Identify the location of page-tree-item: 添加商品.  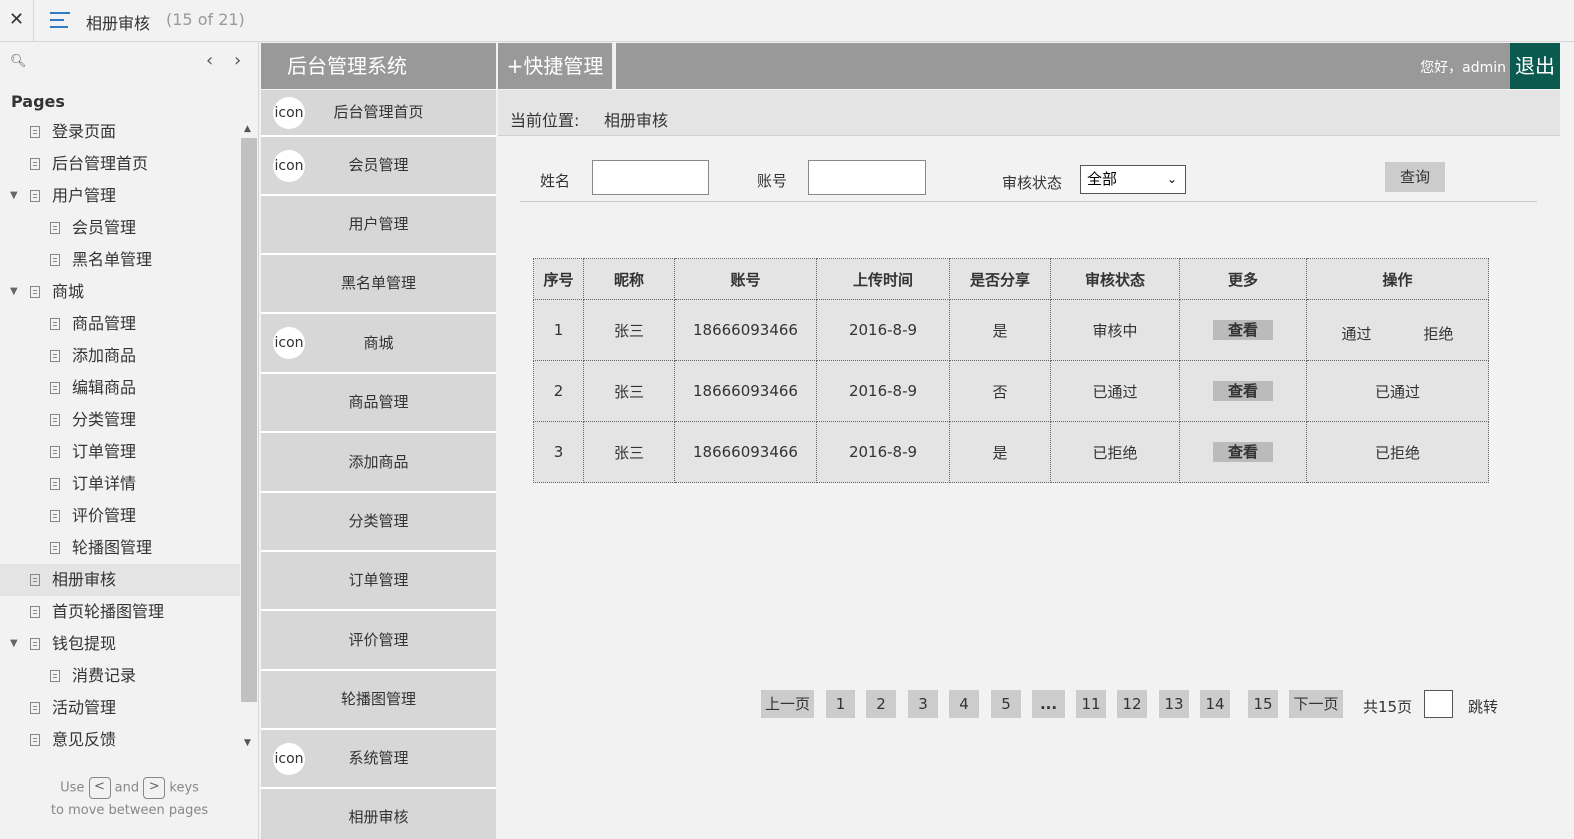
(120, 356).